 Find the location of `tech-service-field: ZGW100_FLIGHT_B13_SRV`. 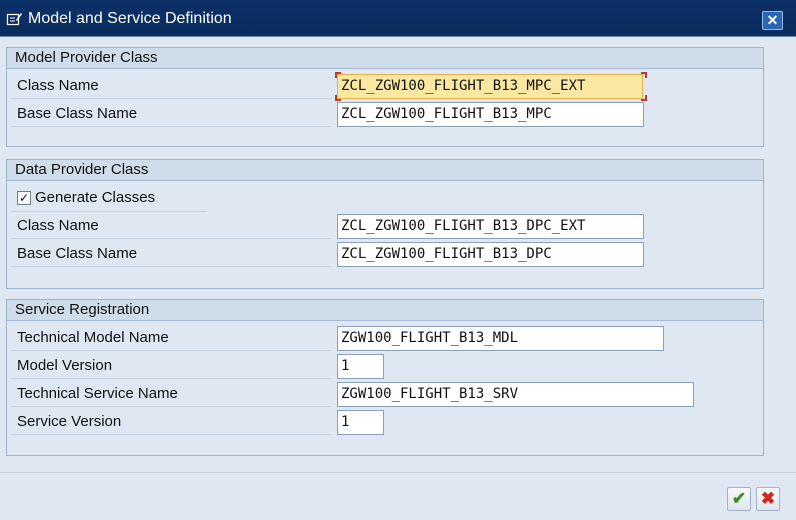

tech-service-field: ZGW100_FLIGHT_B13_SRV is located at coordinates (515, 394).